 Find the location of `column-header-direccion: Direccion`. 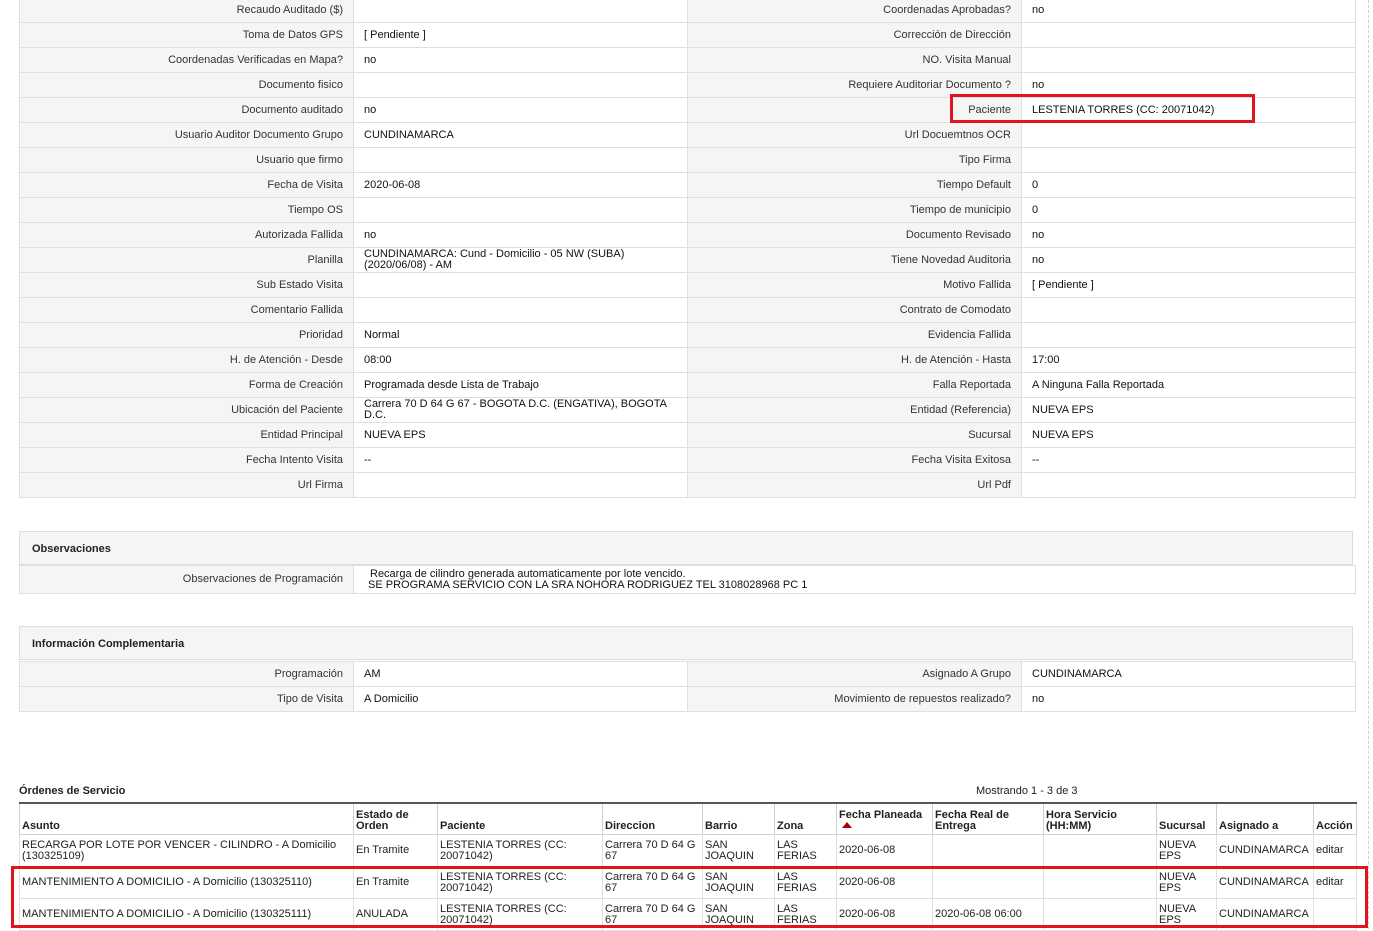

column-header-direccion: Direccion is located at coordinates (652, 818).